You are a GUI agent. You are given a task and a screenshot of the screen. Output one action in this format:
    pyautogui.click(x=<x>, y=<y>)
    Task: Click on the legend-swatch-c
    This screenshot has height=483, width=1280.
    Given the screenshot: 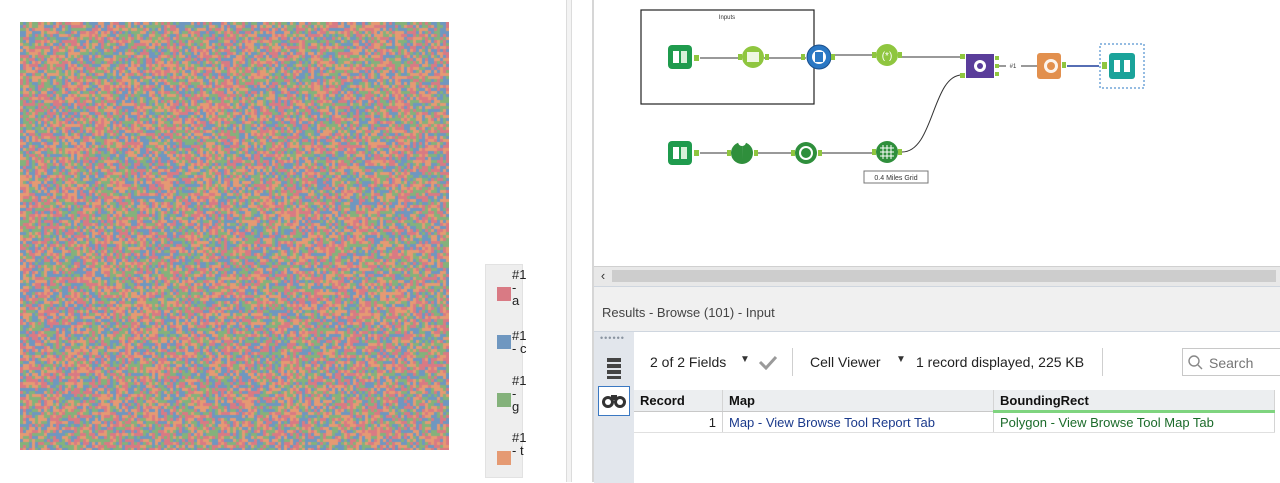 What is the action you would take?
    pyautogui.click(x=504, y=342)
    